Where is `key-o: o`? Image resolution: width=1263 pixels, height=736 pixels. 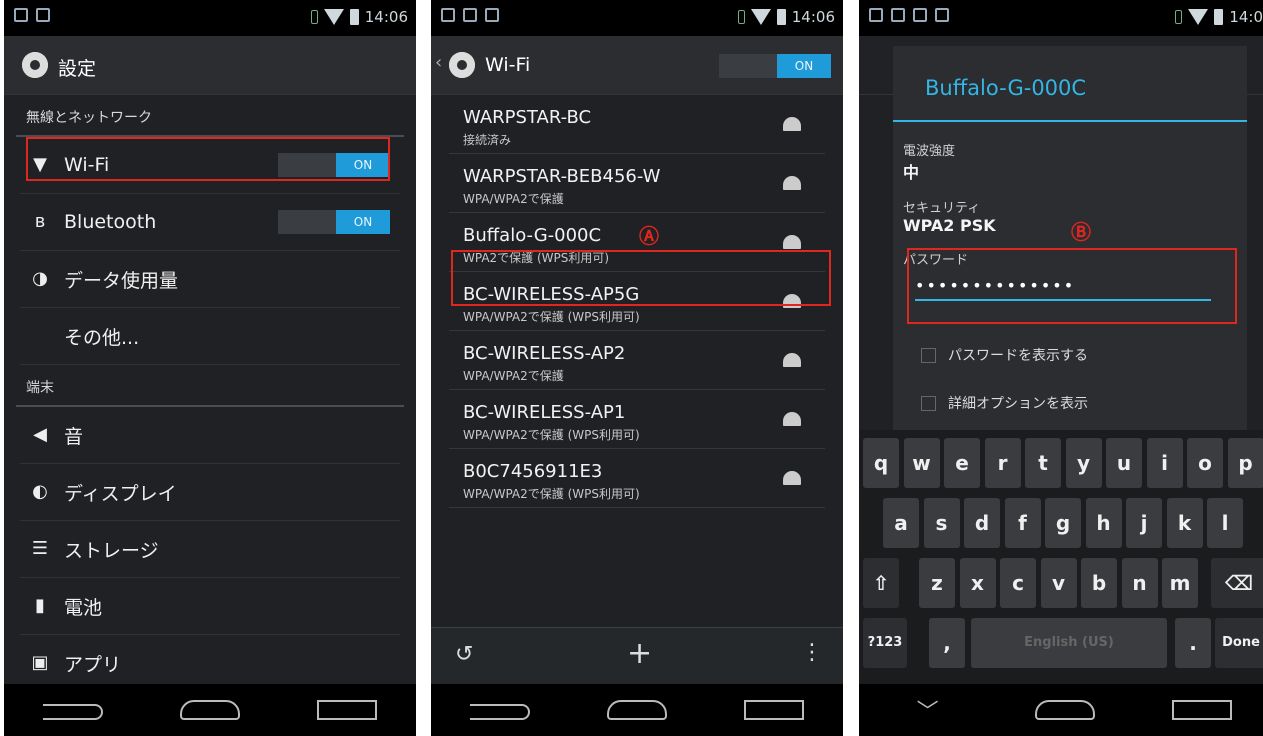 key-o: o is located at coordinates (1205, 463).